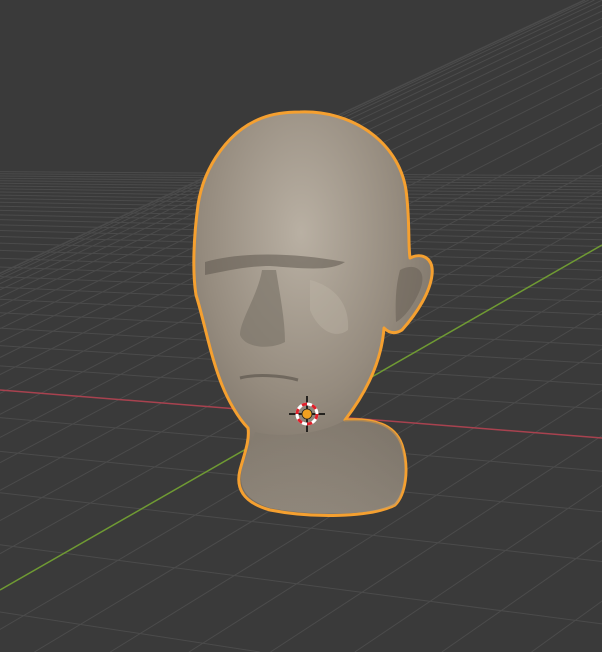  What do you see at coordinates (307, 414) in the screenshot?
I see `object-origin-icon` at bounding box center [307, 414].